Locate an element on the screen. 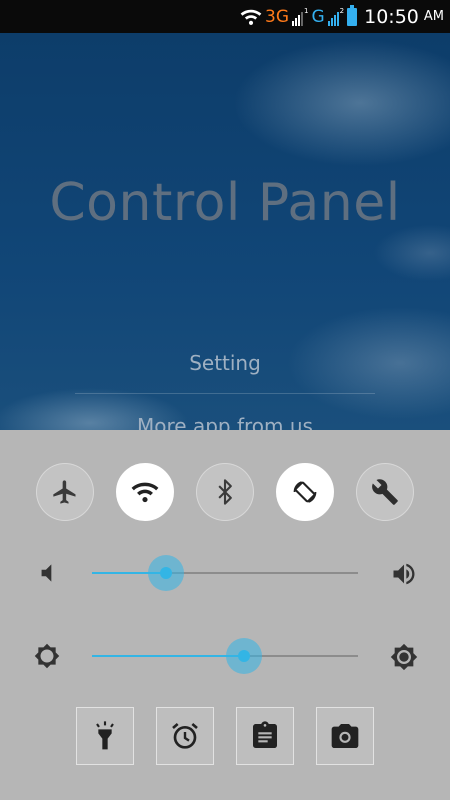 This screenshot has width=450, height=800. menu-divider is located at coordinates (225, 393).